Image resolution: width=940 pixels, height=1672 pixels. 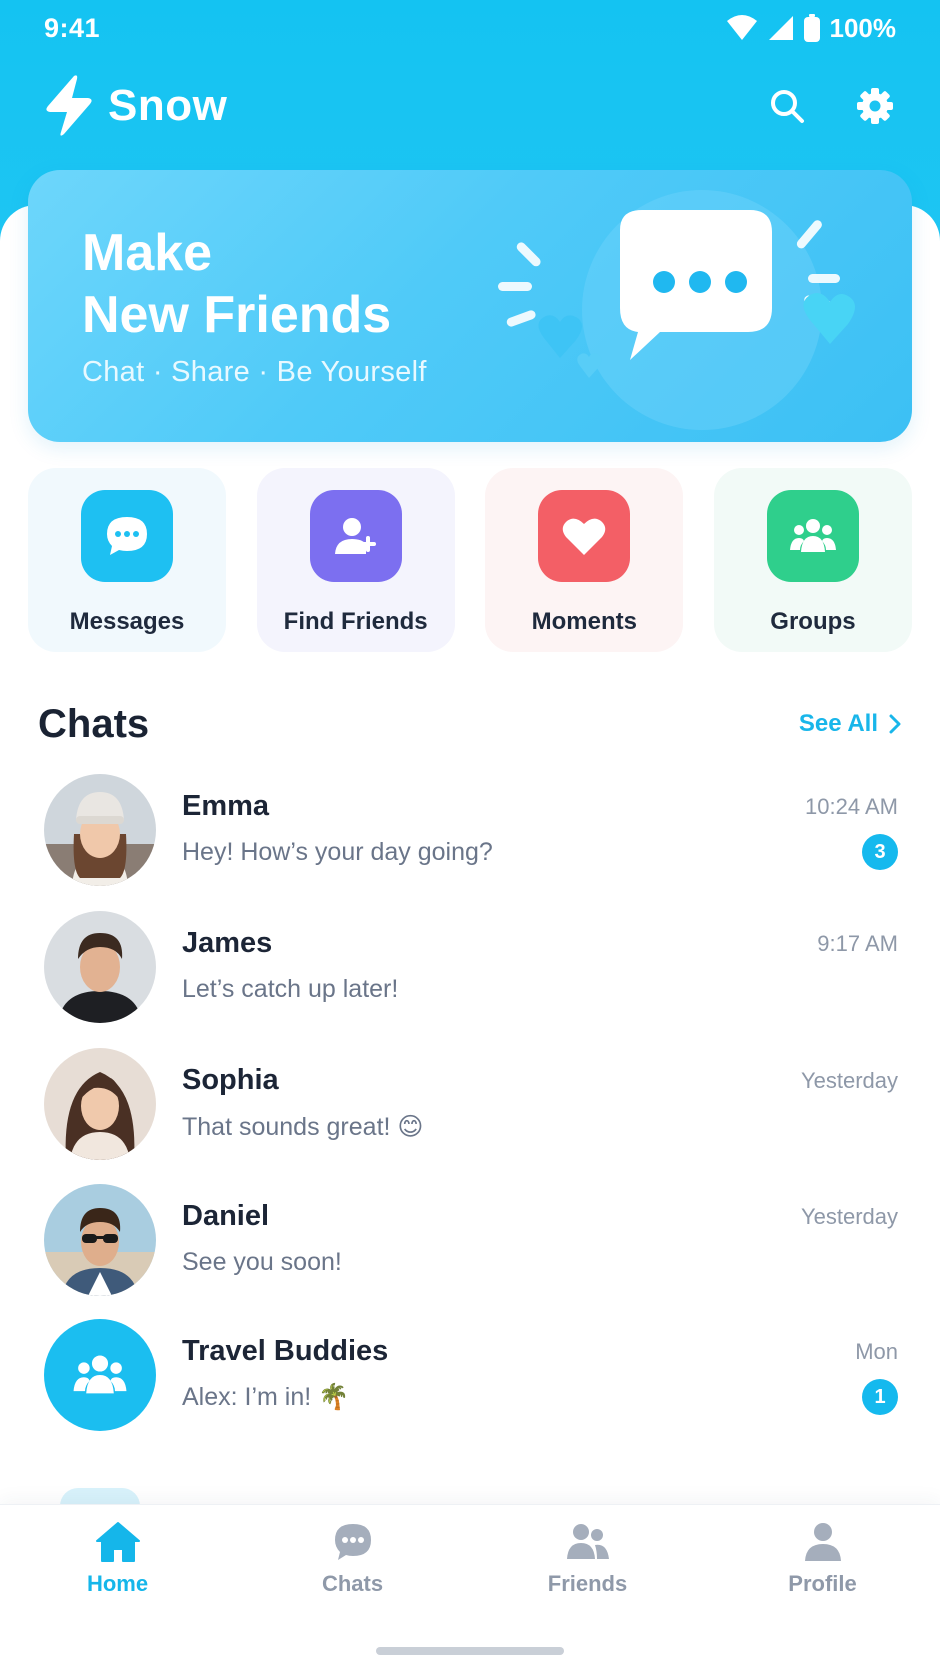 What do you see at coordinates (813, 621) in the screenshot?
I see `quick-action-label: Groups` at bounding box center [813, 621].